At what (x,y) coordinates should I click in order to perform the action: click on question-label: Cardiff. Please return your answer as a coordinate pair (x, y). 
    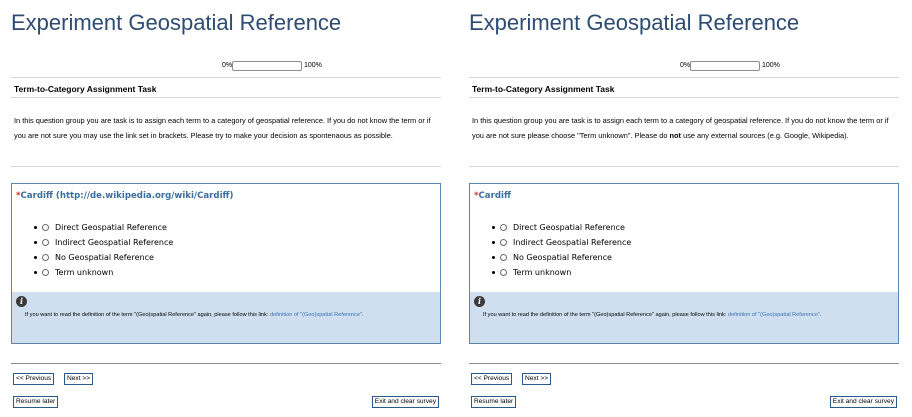
    Looking at the image, I should click on (494, 196).